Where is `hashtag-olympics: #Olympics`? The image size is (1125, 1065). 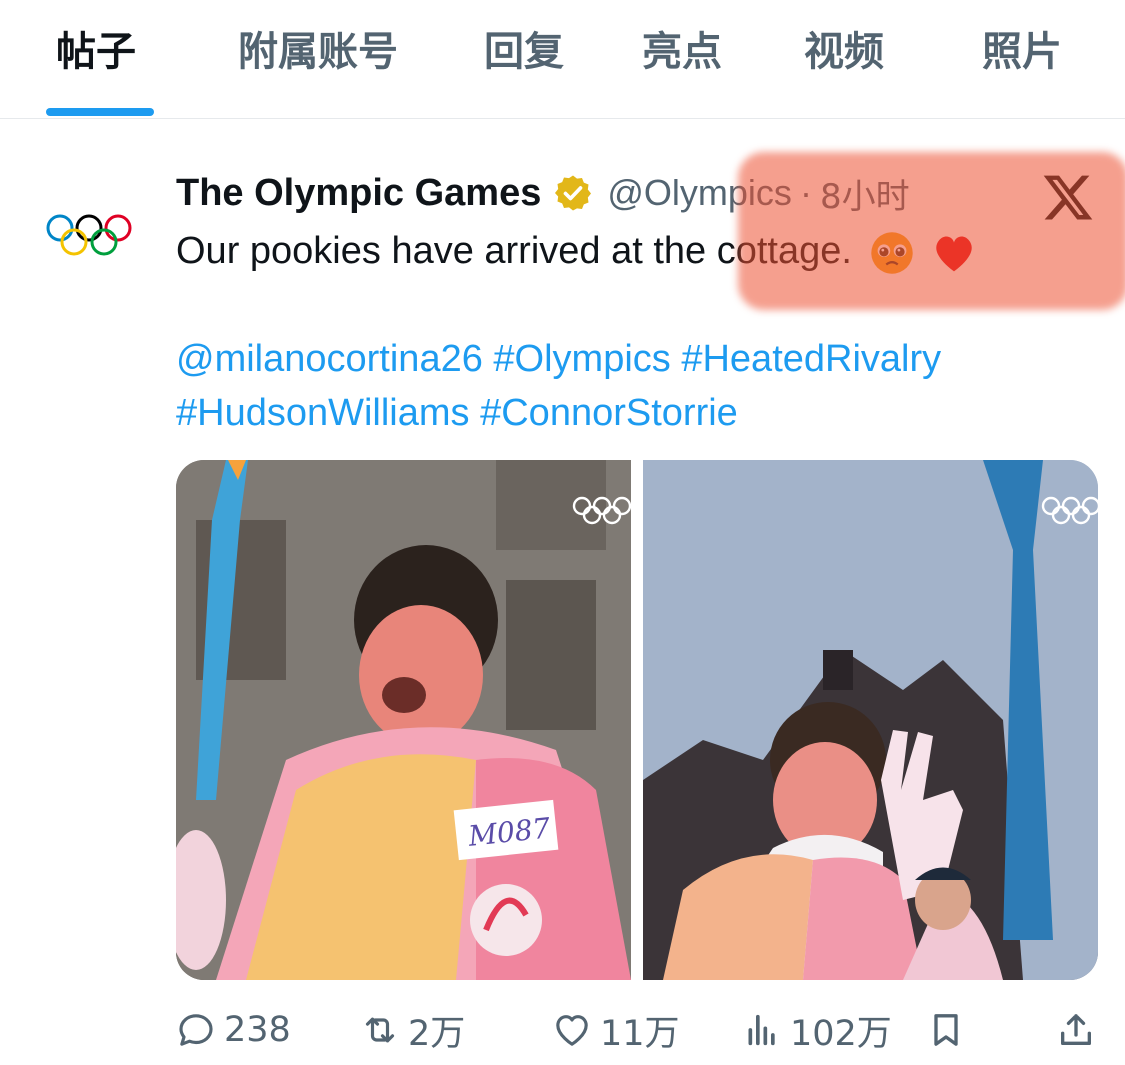 hashtag-olympics: #Olympics is located at coordinates (581, 359).